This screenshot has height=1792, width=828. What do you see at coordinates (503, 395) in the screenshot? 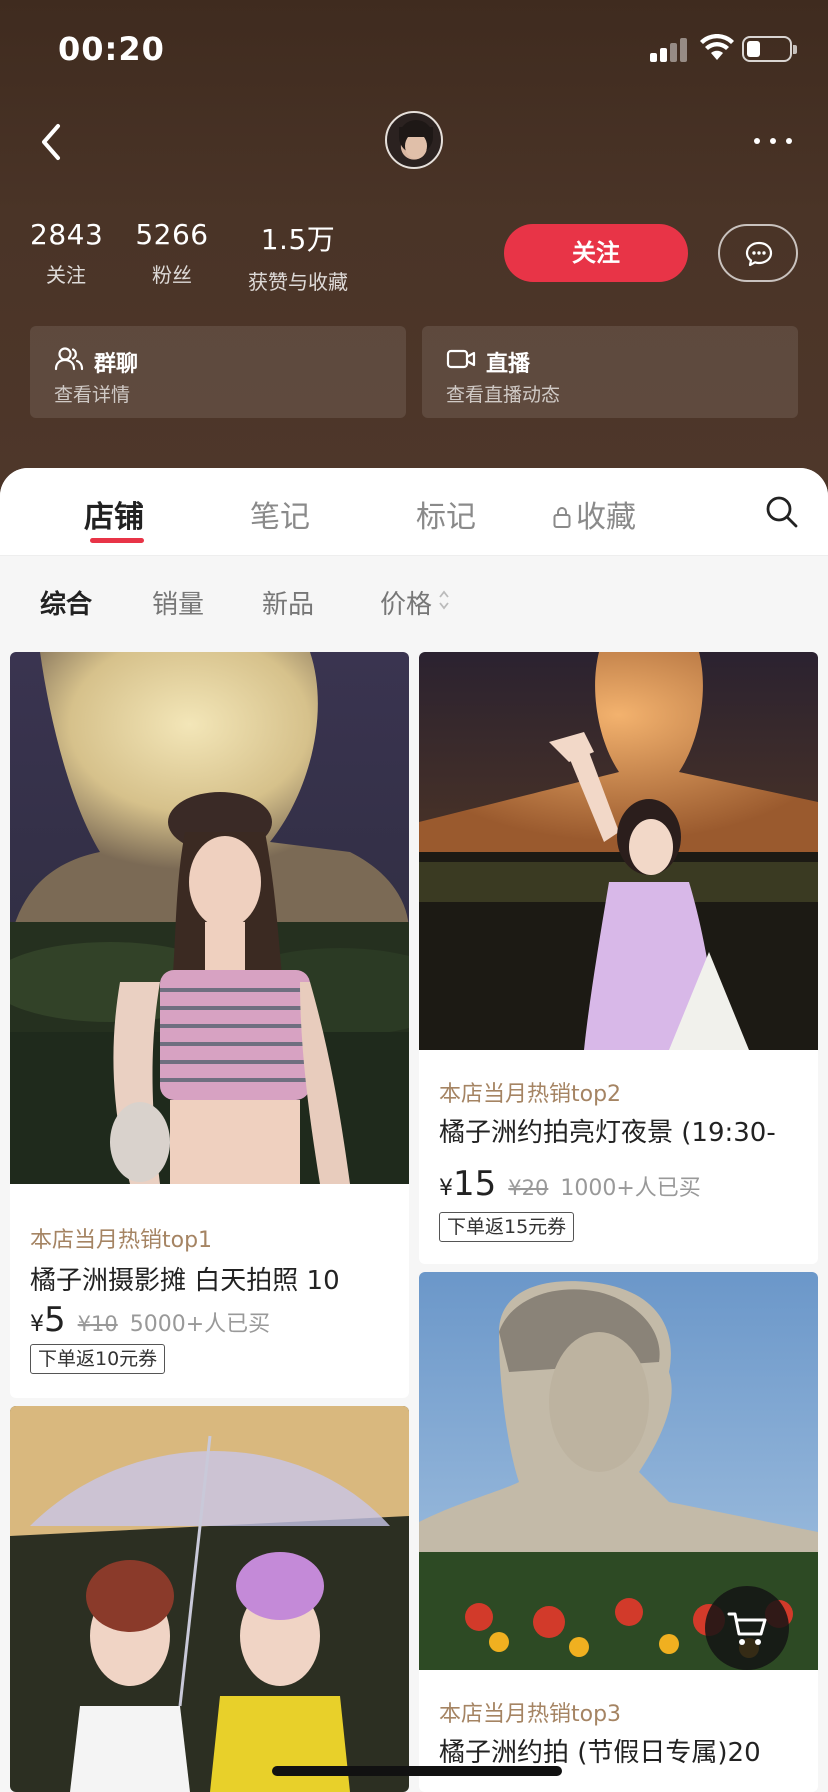
I see `live-subtitle: 查看直播动态` at bounding box center [503, 395].